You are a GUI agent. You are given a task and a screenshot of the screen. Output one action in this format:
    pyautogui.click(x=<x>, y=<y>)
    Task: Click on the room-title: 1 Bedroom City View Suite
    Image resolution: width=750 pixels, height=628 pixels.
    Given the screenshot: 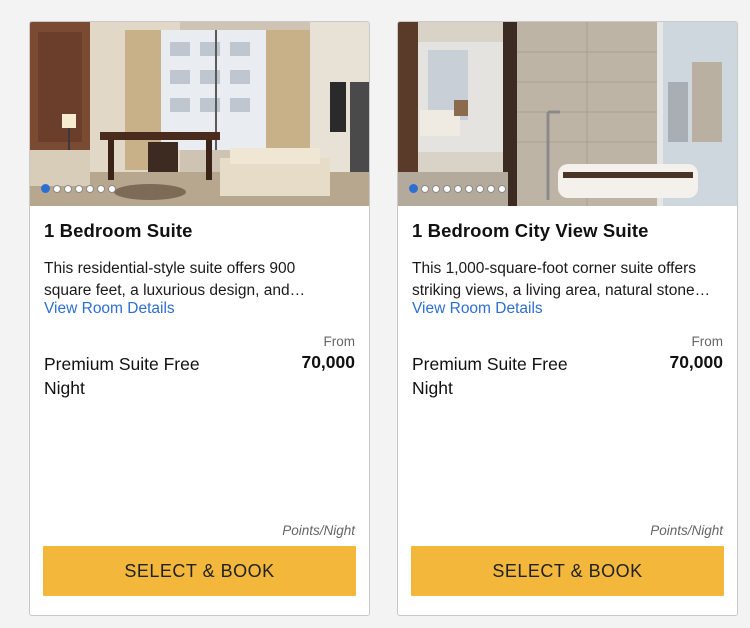 What is the action you would take?
    pyautogui.click(x=530, y=230)
    